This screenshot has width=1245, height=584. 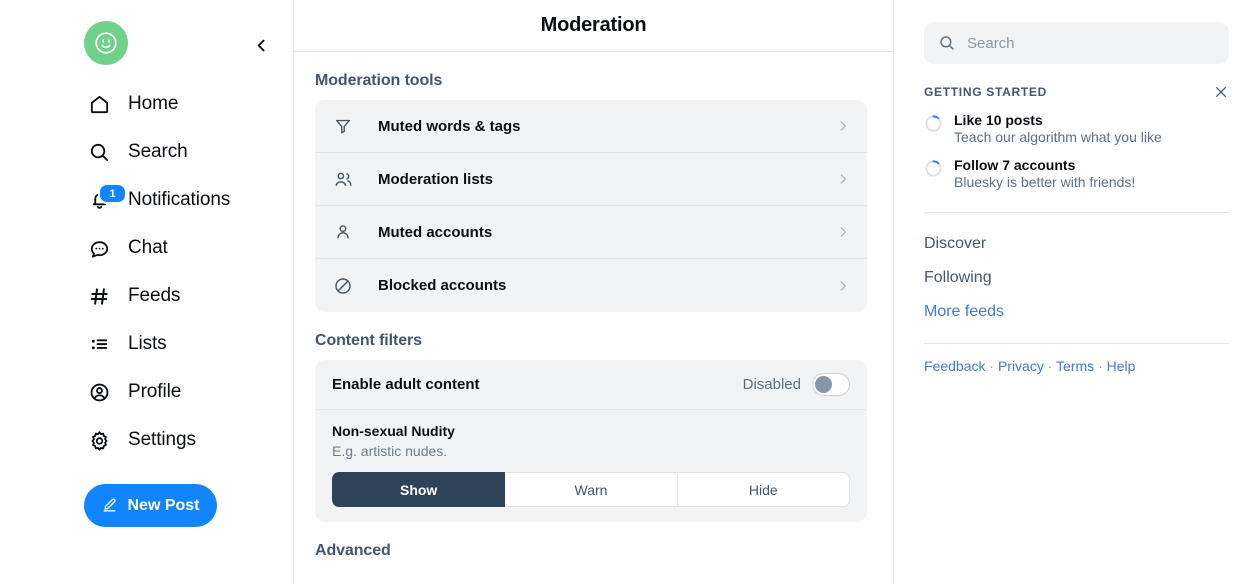 I want to click on sidebar-item-search: Search, so click(x=146, y=152).